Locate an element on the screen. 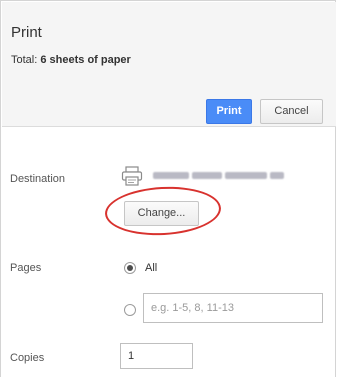 The image size is (338, 377). pages-all-radio is located at coordinates (130, 268).